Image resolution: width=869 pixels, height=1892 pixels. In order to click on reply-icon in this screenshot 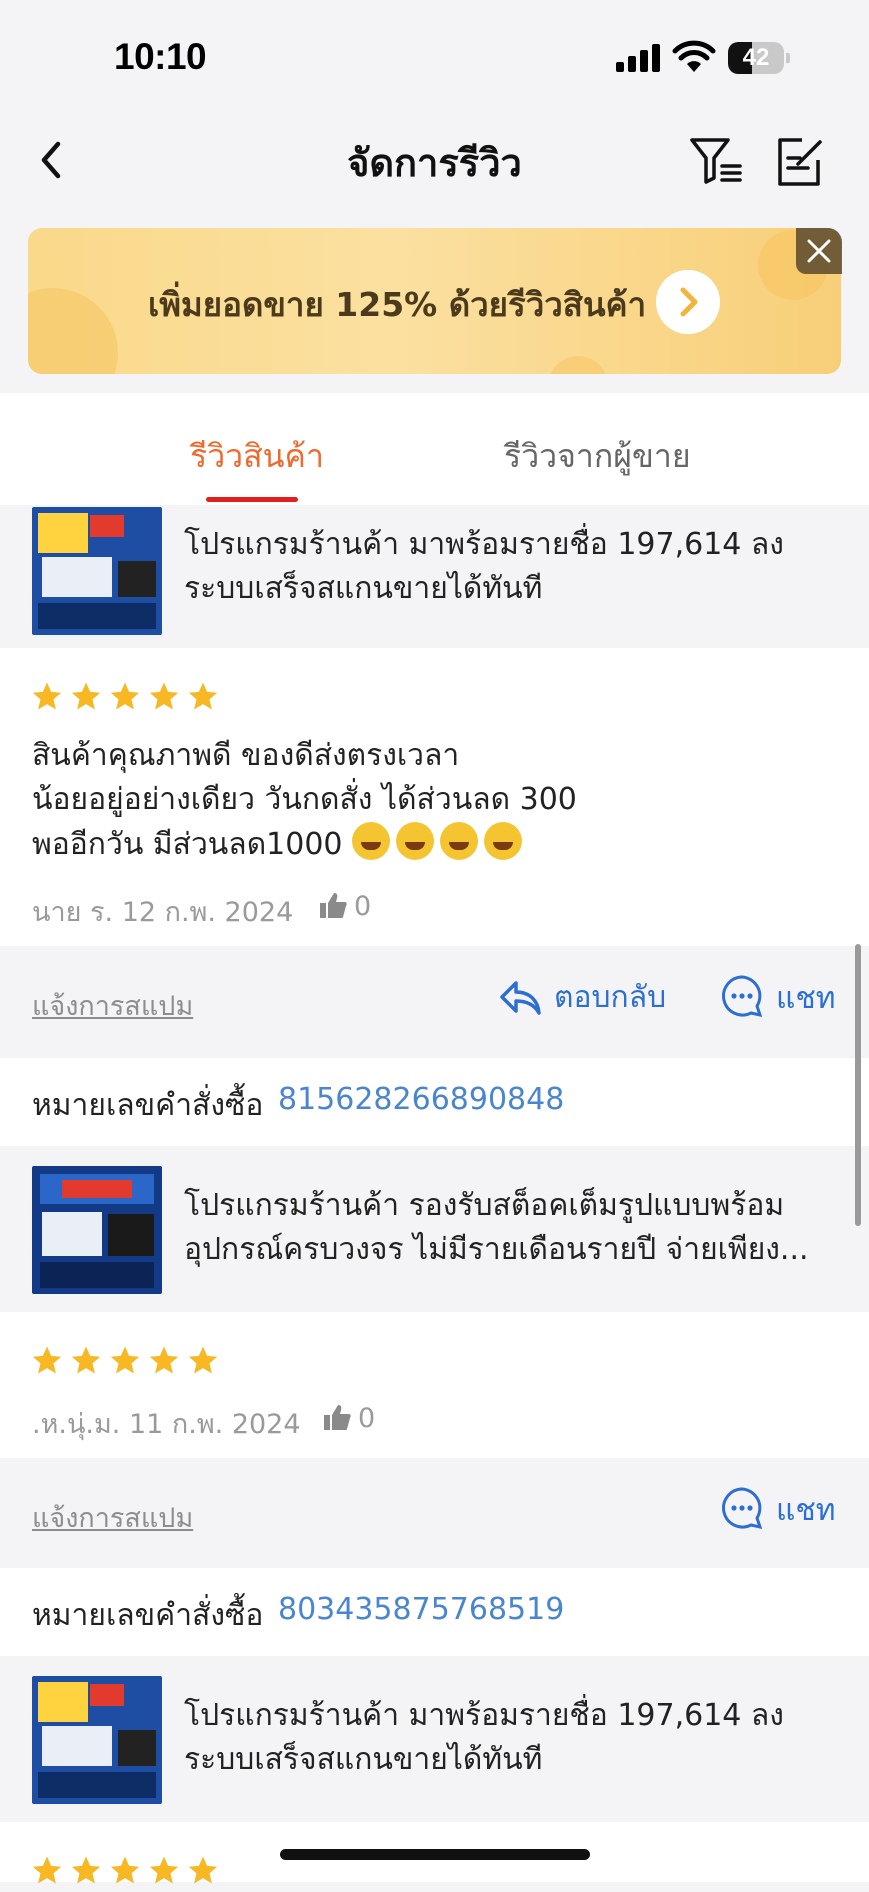, I will do `click(520, 998)`.